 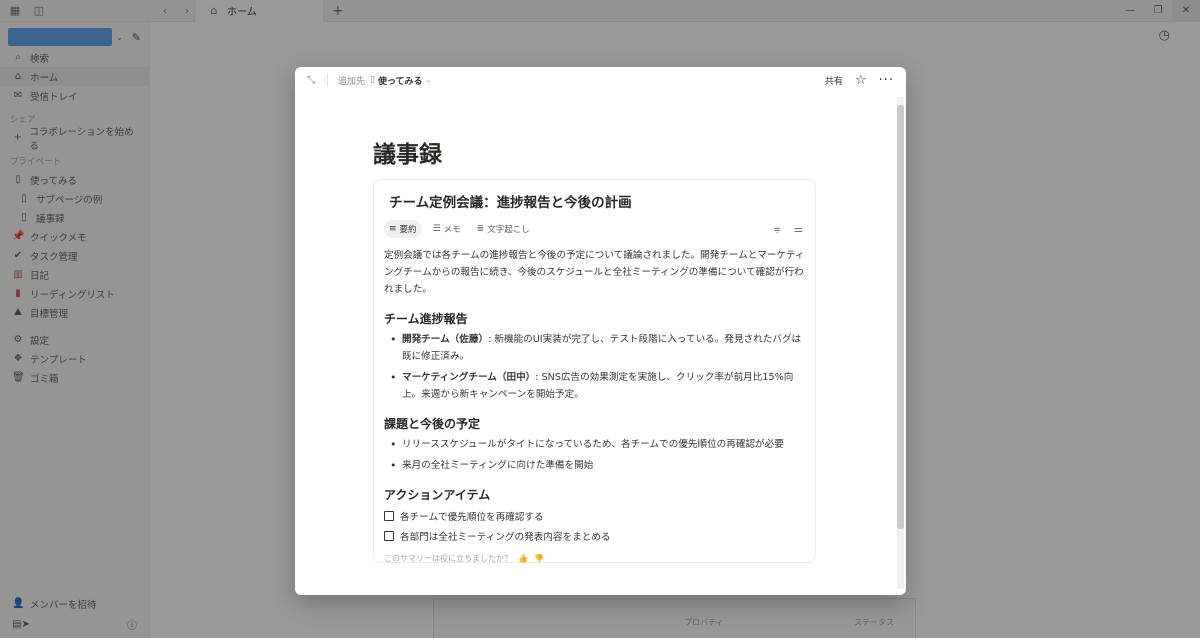 I want to click on header-divider, so click(x=327, y=80).